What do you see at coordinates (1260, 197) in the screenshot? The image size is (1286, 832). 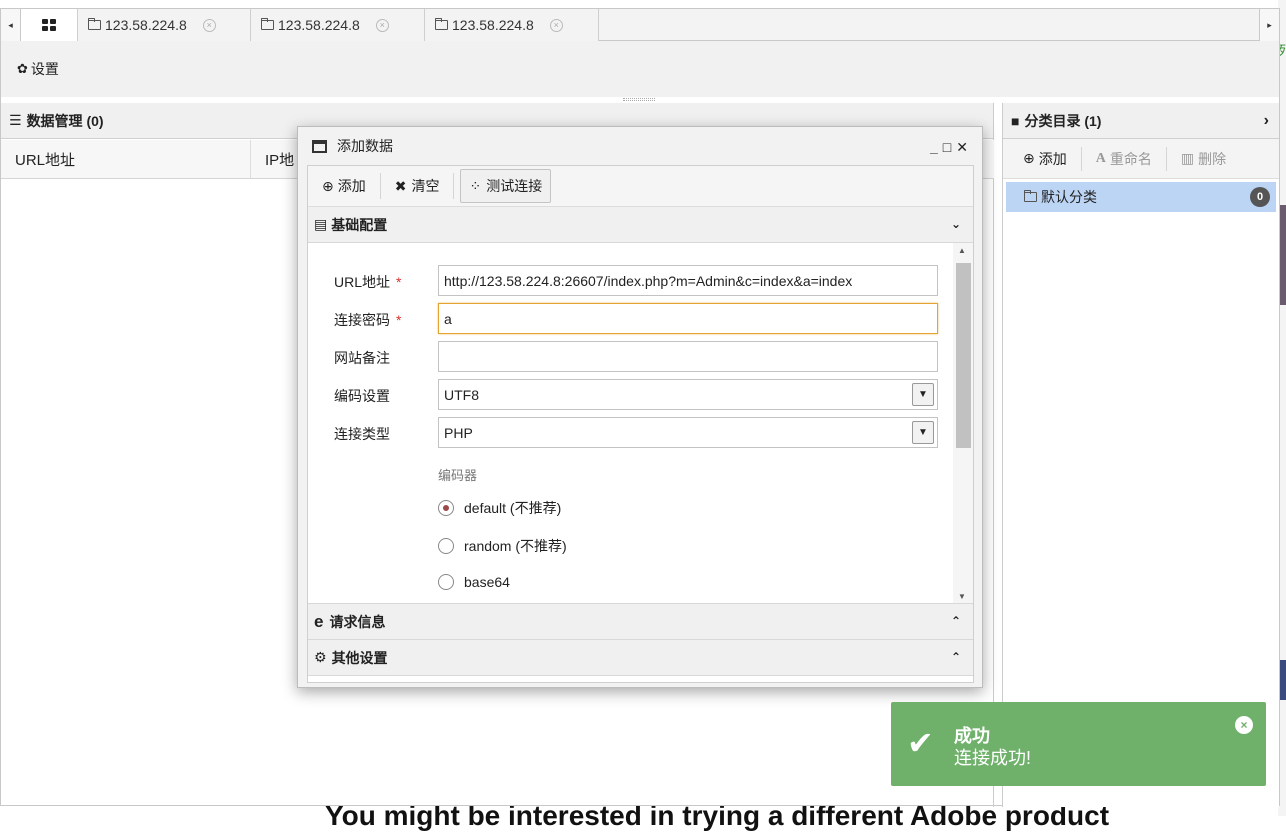 I see `category-count-badge: 0` at bounding box center [1260, 197].